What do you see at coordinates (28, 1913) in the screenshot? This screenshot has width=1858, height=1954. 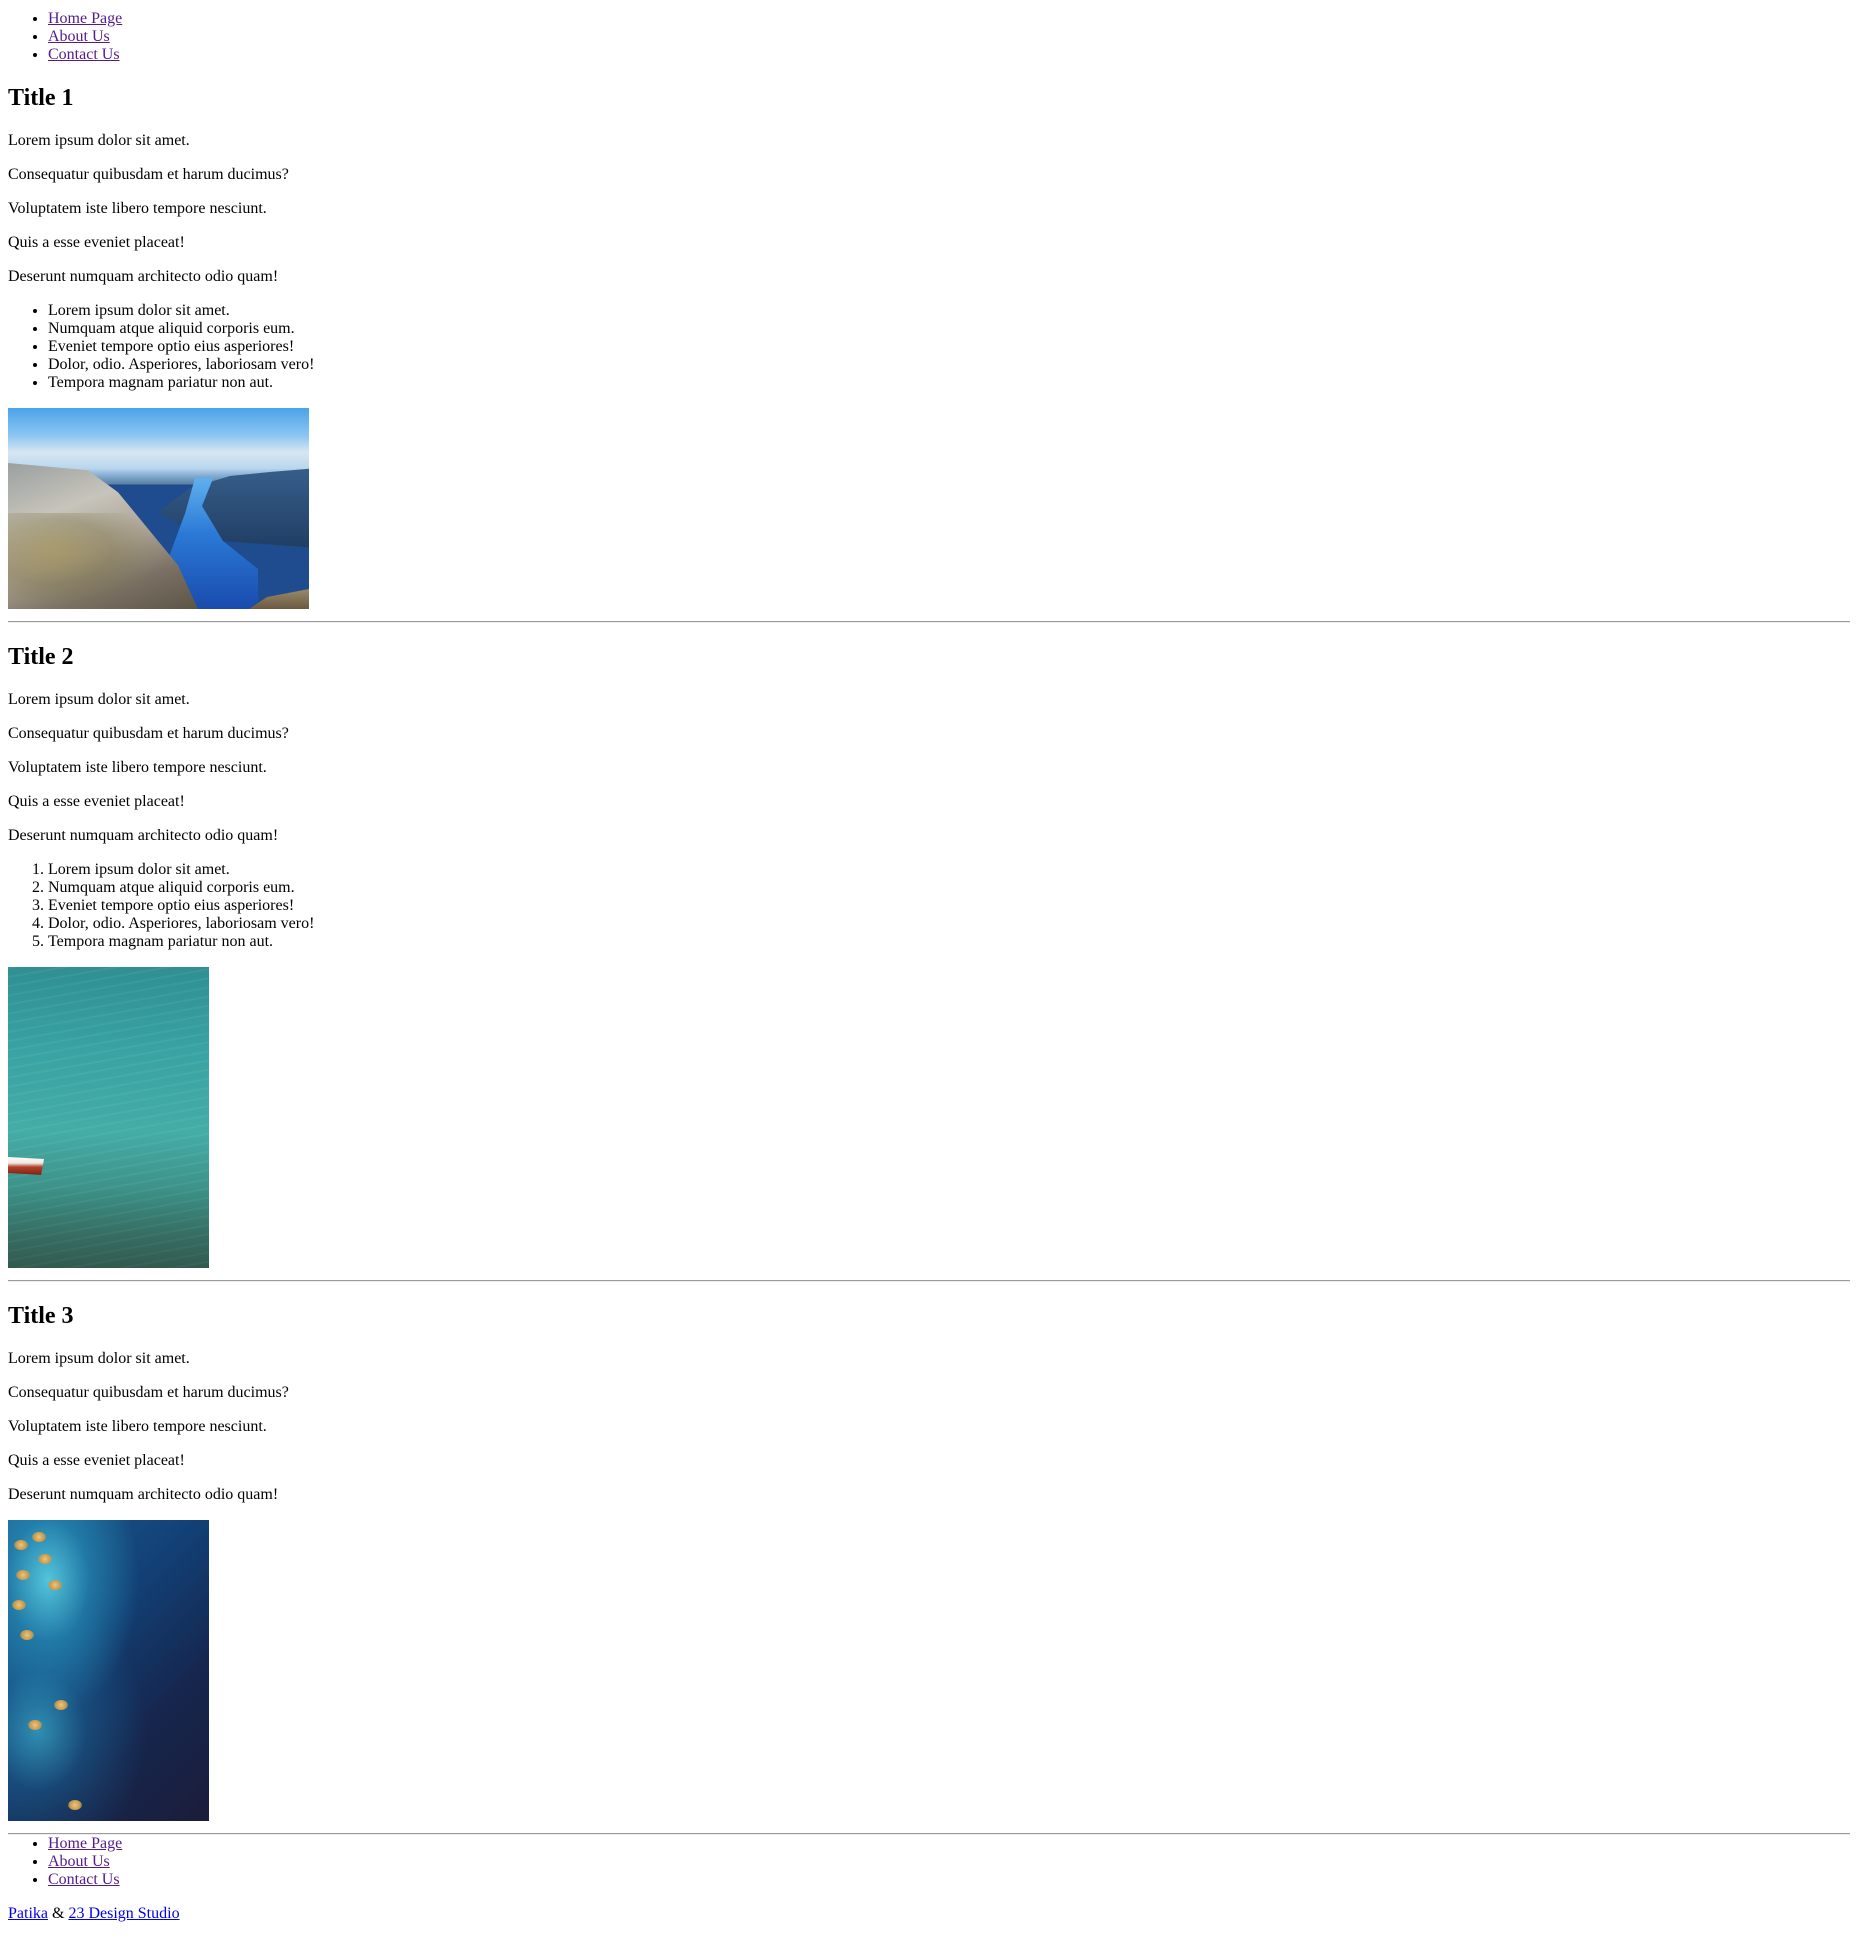 I see `credit-link-patika: Patika` at bounding box center [28, 1913].